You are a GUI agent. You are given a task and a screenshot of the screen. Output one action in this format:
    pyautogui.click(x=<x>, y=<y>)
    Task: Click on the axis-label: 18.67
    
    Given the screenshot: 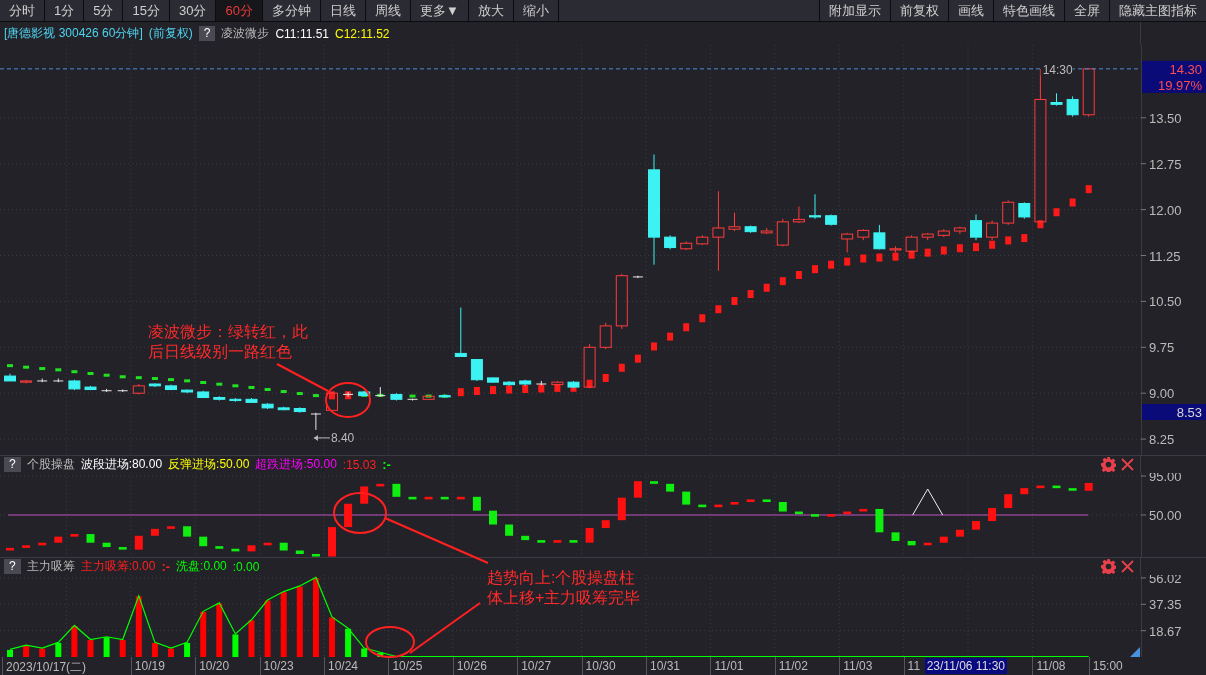 What is the action you would take?
    pyautogui.click(x=1165, y=631)
    